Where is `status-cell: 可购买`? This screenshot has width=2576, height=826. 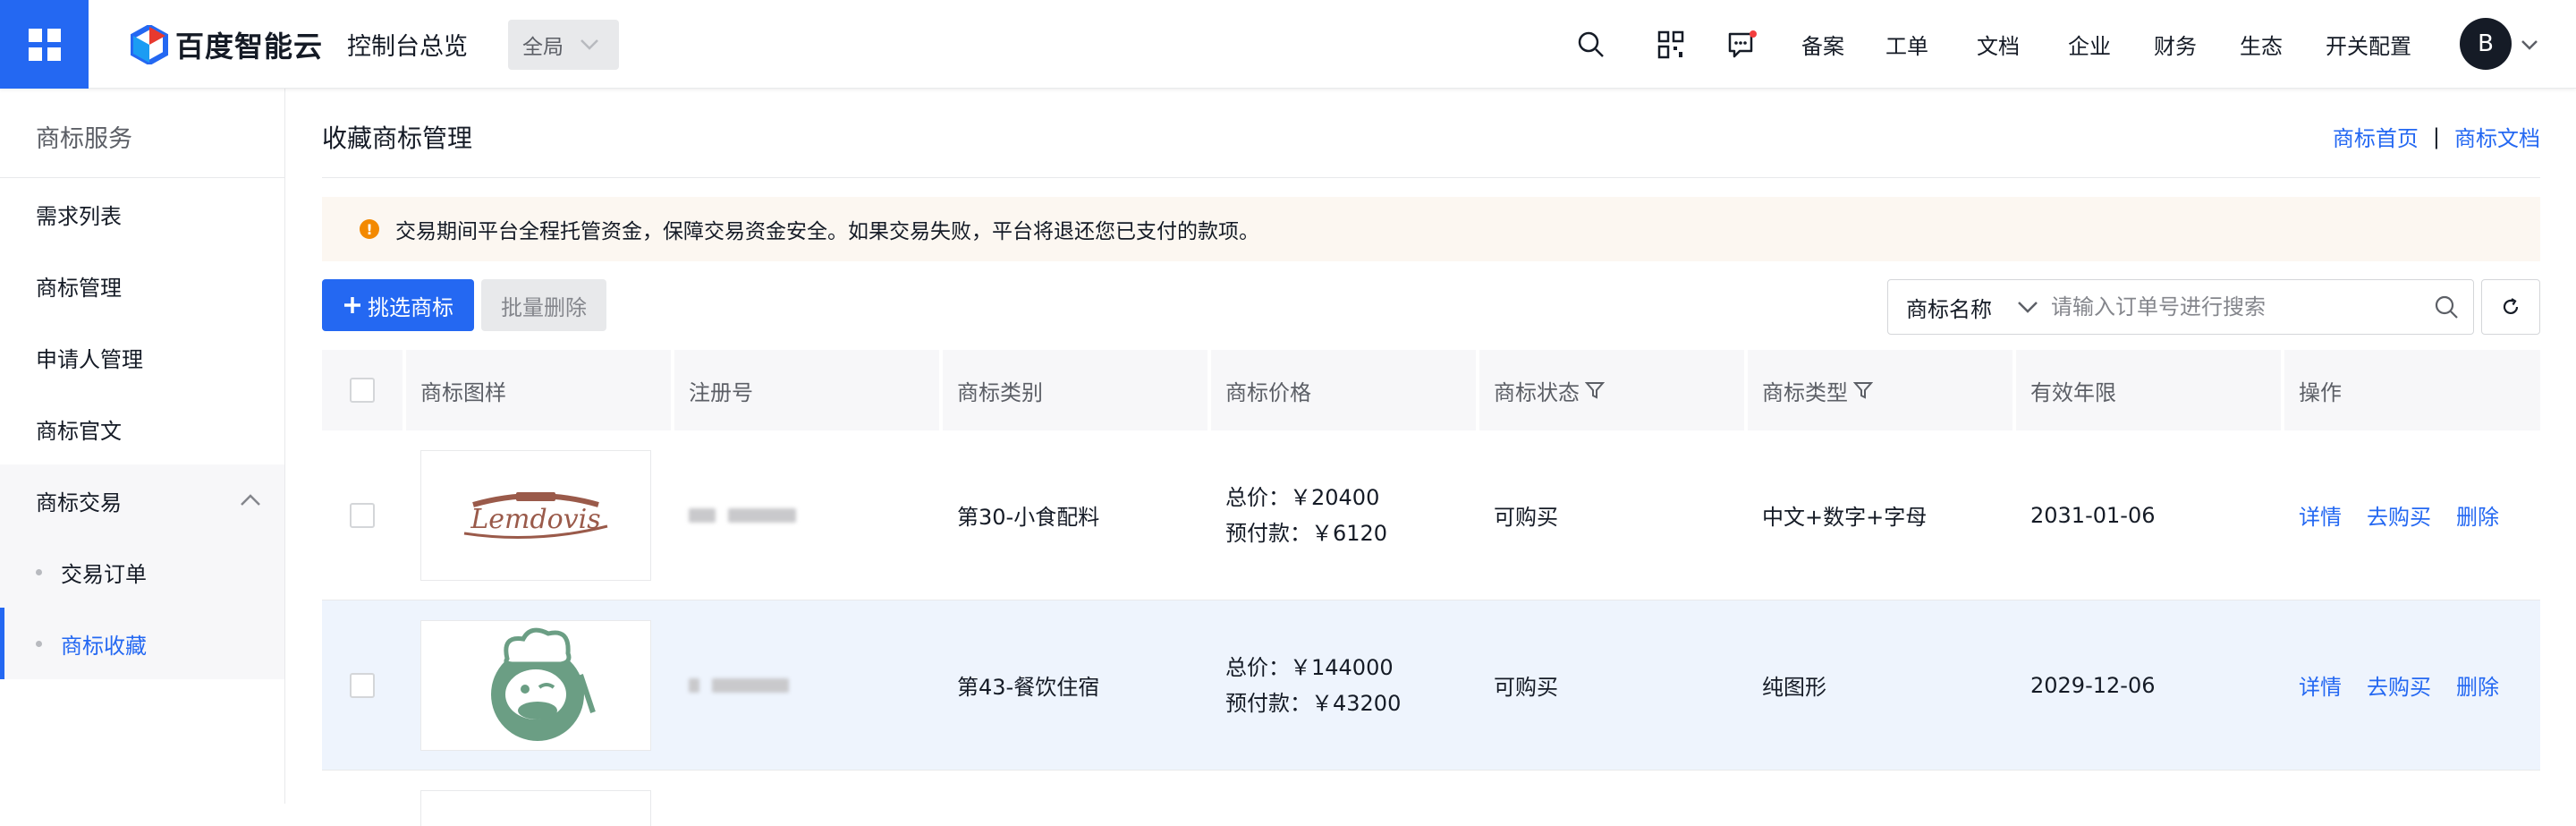 status-cell: 可购买 is located at coordinates (1526, 687).